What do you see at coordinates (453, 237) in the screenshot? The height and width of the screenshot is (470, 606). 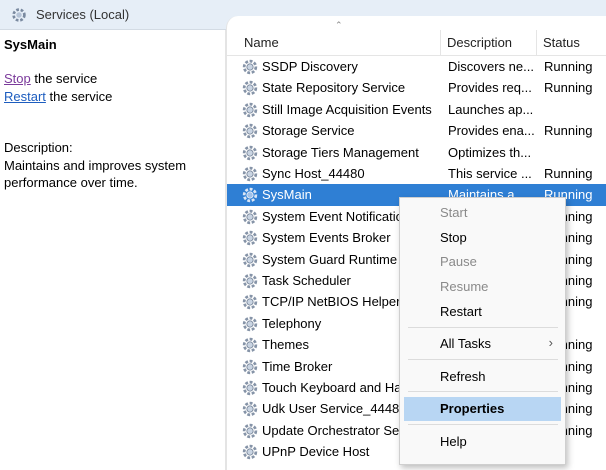 I see `menu-item-label: Stop` at bounding box center [453, 237].